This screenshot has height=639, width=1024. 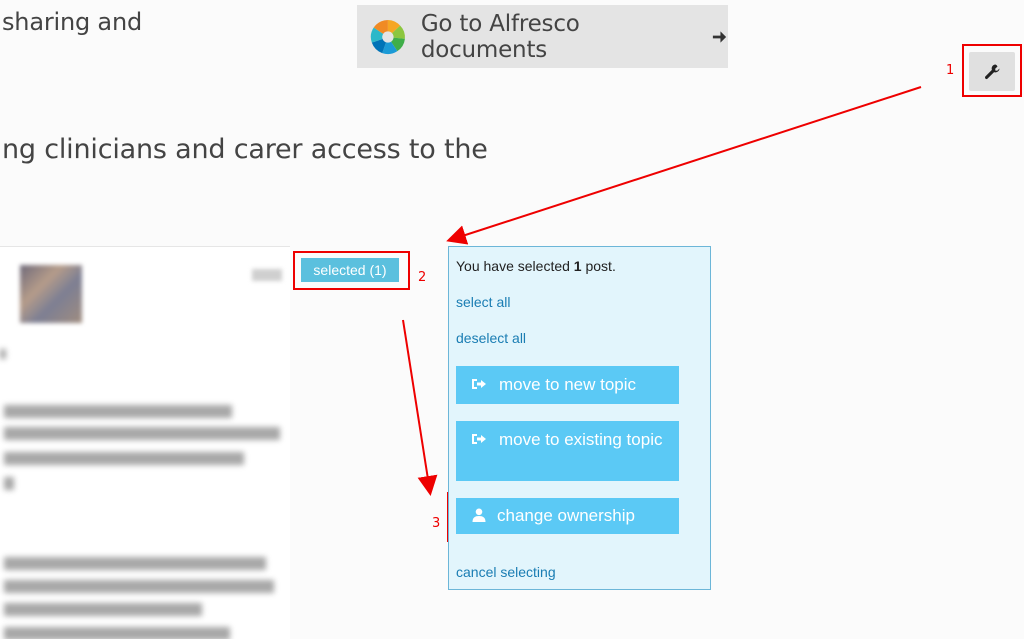 I want to click on selected-posts-button: selected (1), so click(x=350, y=270).